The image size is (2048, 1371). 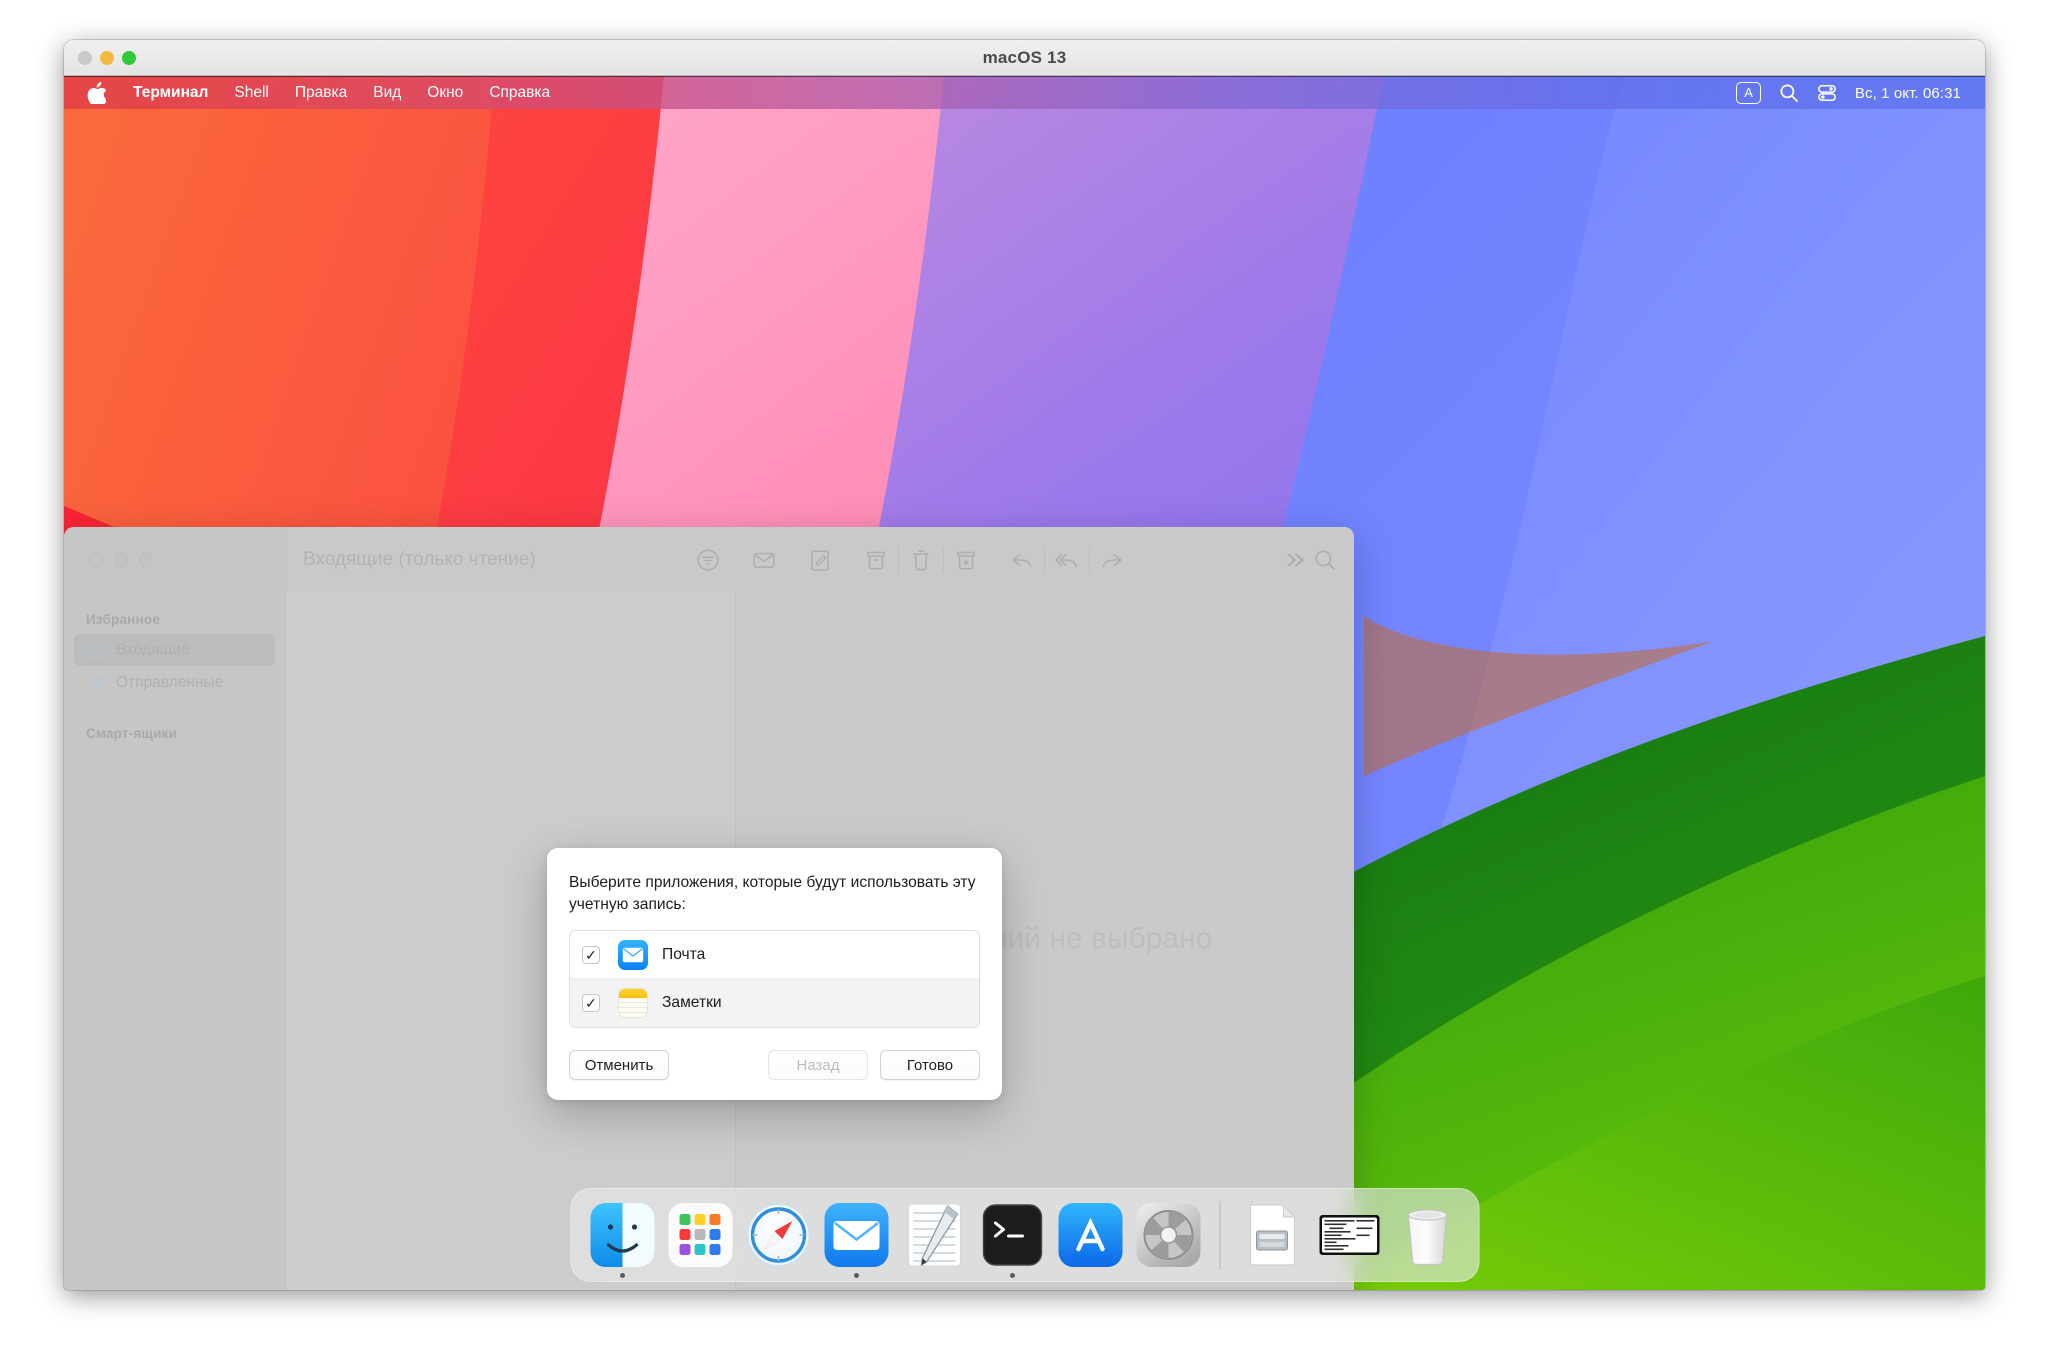 I want to click on mail-sidebar-header, so click(x=175, y=559).